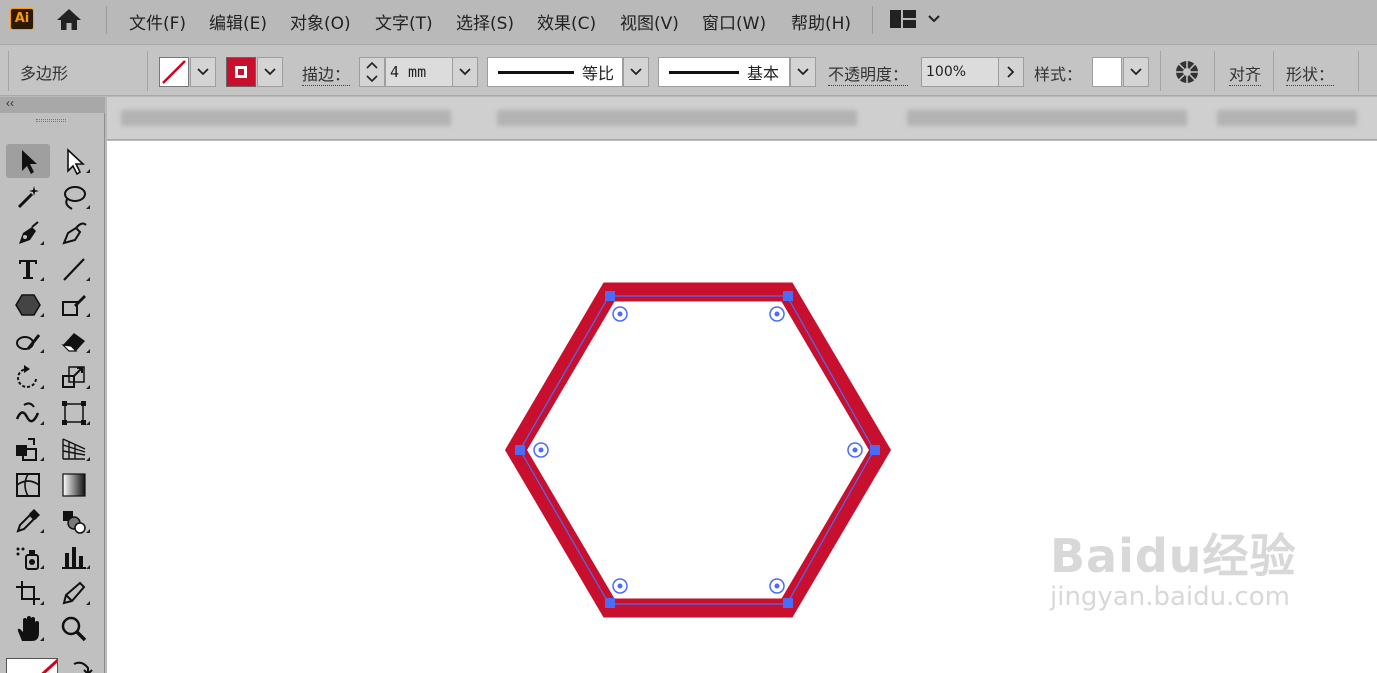 This screenshot has width=1377, height=673. I want to click on rotate-icon, so click(27, 376).